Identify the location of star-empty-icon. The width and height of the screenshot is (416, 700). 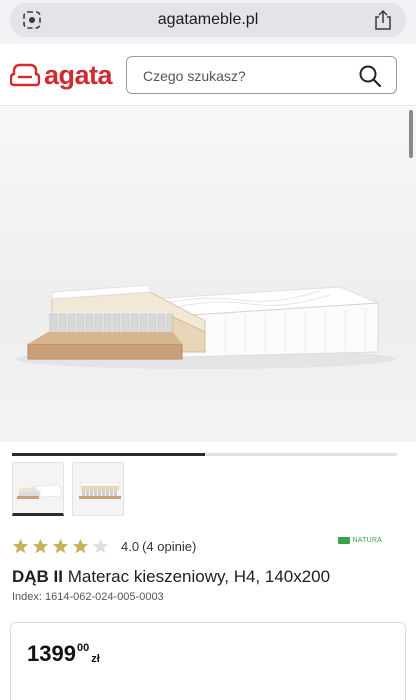
(100, 545).